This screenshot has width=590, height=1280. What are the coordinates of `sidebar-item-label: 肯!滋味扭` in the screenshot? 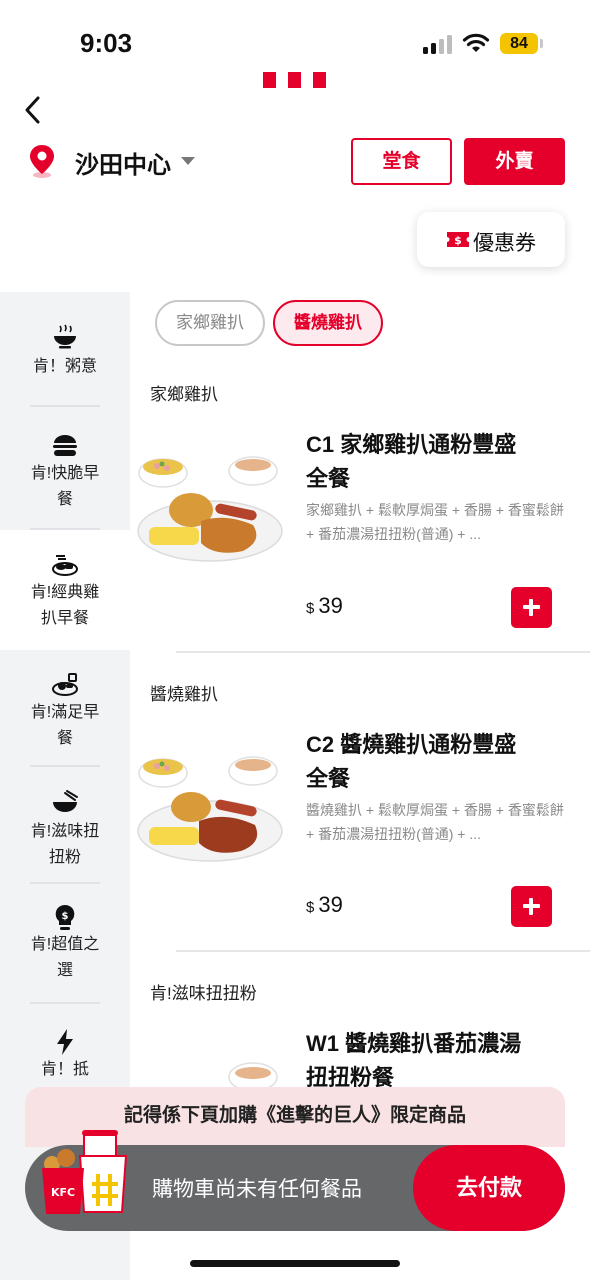 It's located at (65, 831).